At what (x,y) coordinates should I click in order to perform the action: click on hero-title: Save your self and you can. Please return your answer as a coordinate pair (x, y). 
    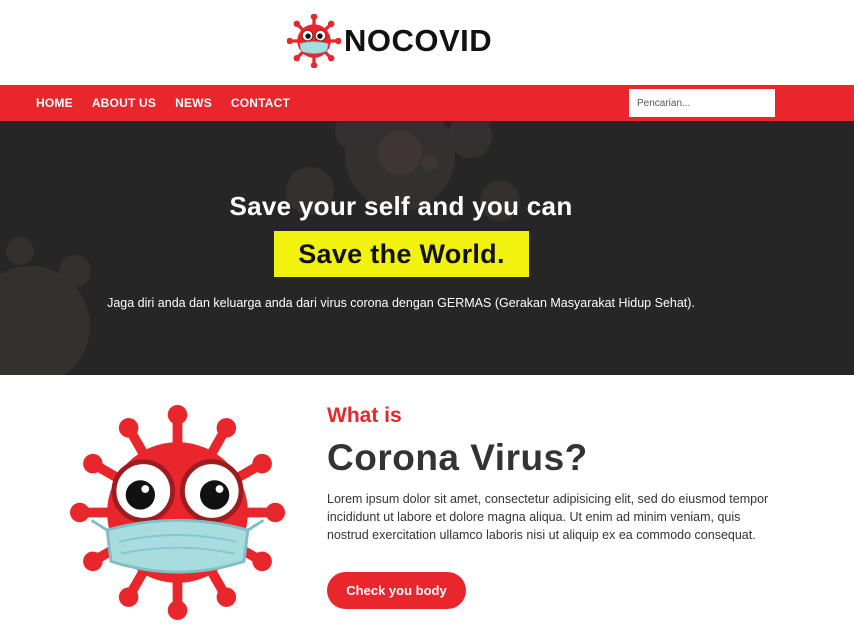
    Looking at the image, I should click on (401, 206).